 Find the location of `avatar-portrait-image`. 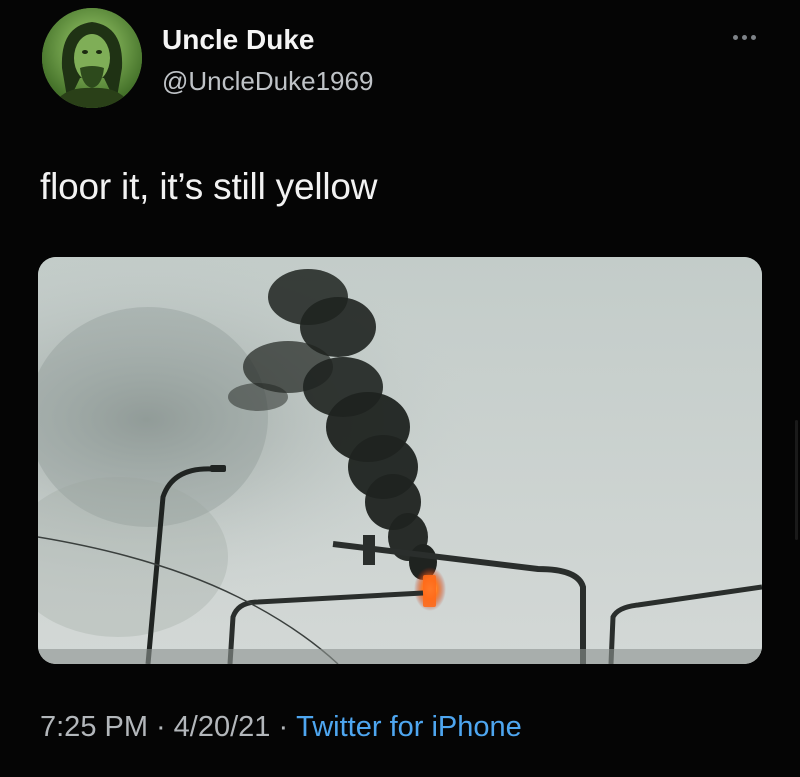

avatar-portrait-image is located at coordinates (92, 58).